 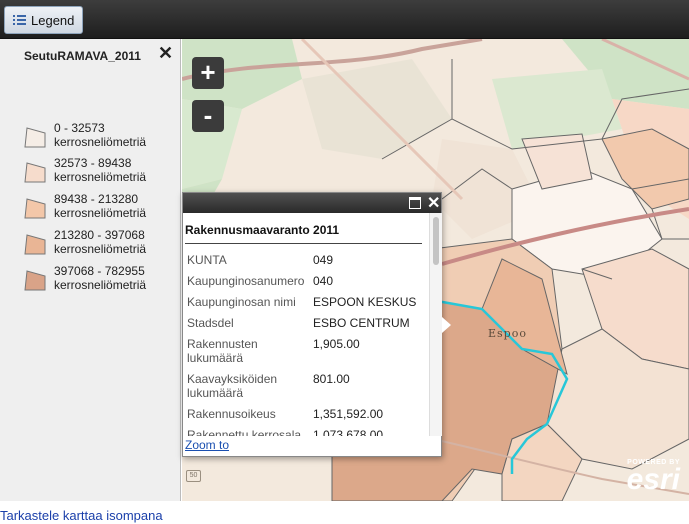 What do you see at coordinates (222, 351) in the screenshot?
I see `attribute-key: Rakennusten lukumäärä` at bounding box center [222, 351].